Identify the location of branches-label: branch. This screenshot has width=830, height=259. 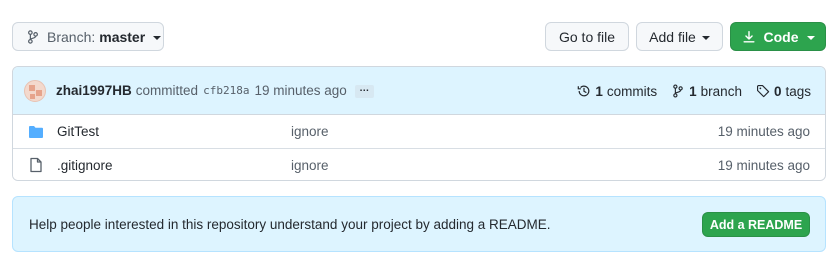
(721, 91).